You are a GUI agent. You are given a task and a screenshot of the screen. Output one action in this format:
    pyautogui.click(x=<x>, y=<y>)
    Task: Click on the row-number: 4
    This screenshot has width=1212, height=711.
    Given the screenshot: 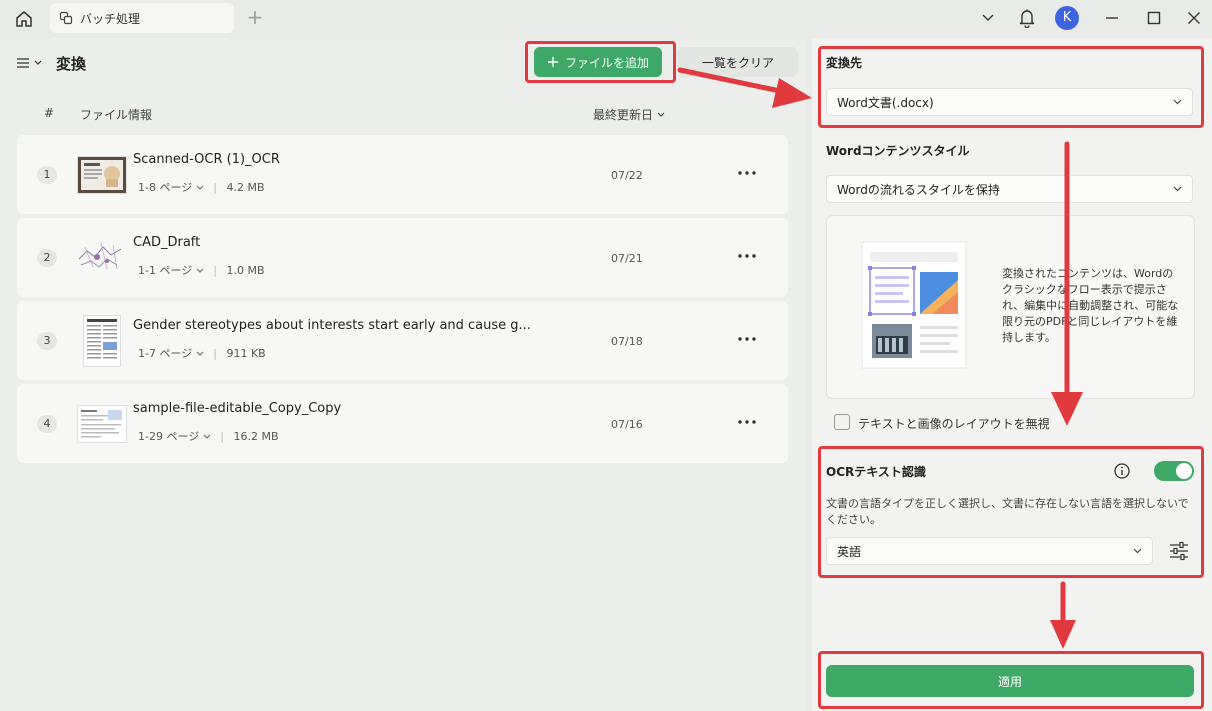 What is the action you would take?
    pyautogui.click(x=47, y=424)
    